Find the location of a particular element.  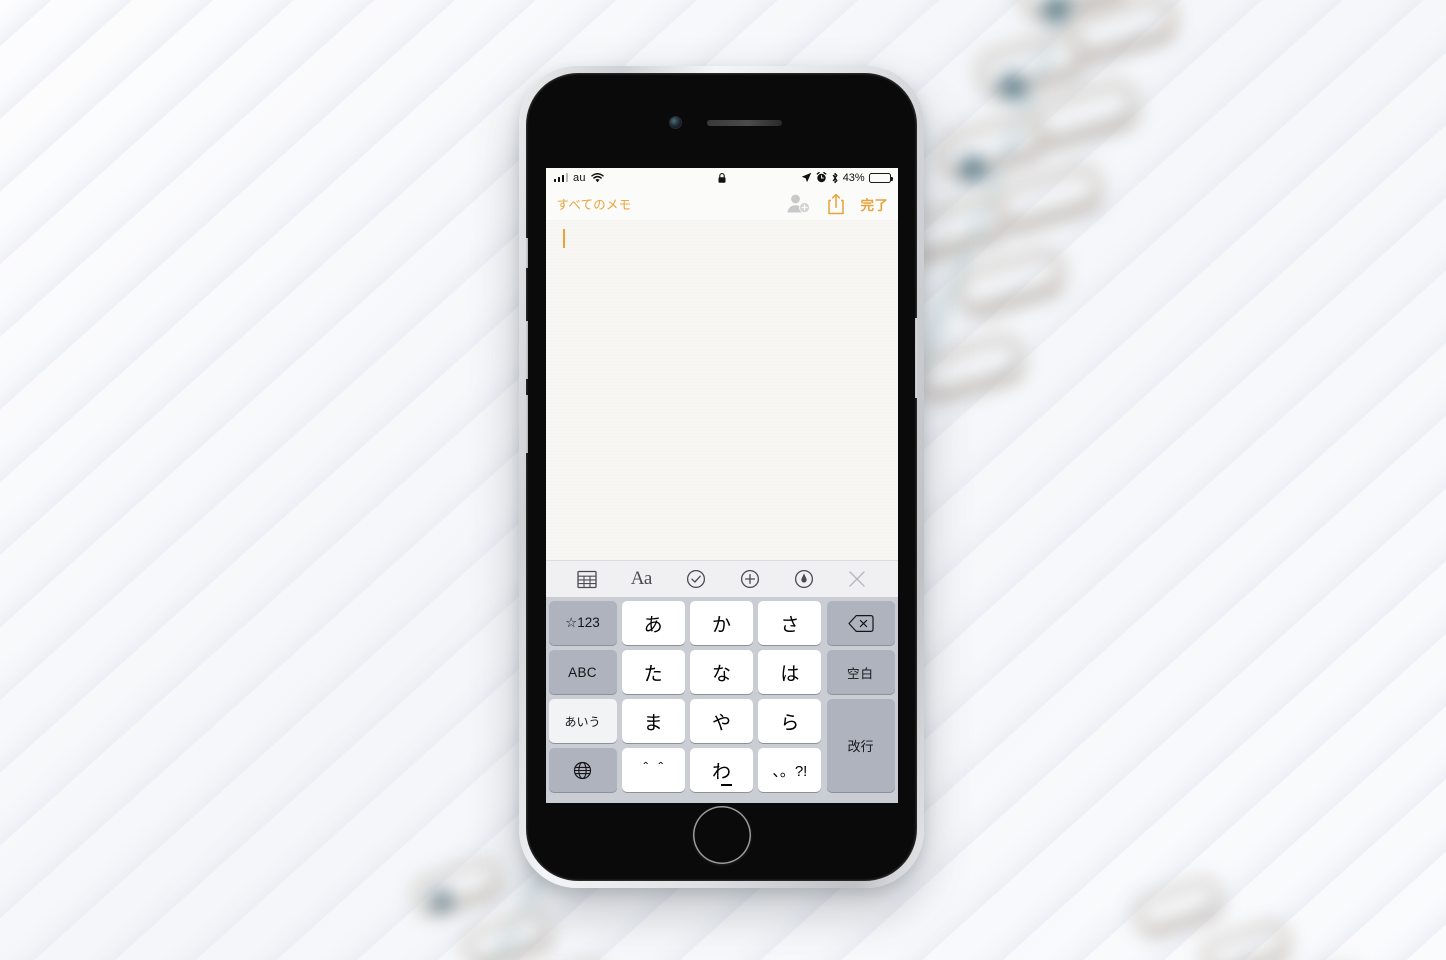

keyboard-center-columns: あ か さ た な は ま や ら ＾＾ わ 、。?! is located at coordinates (721, 696).